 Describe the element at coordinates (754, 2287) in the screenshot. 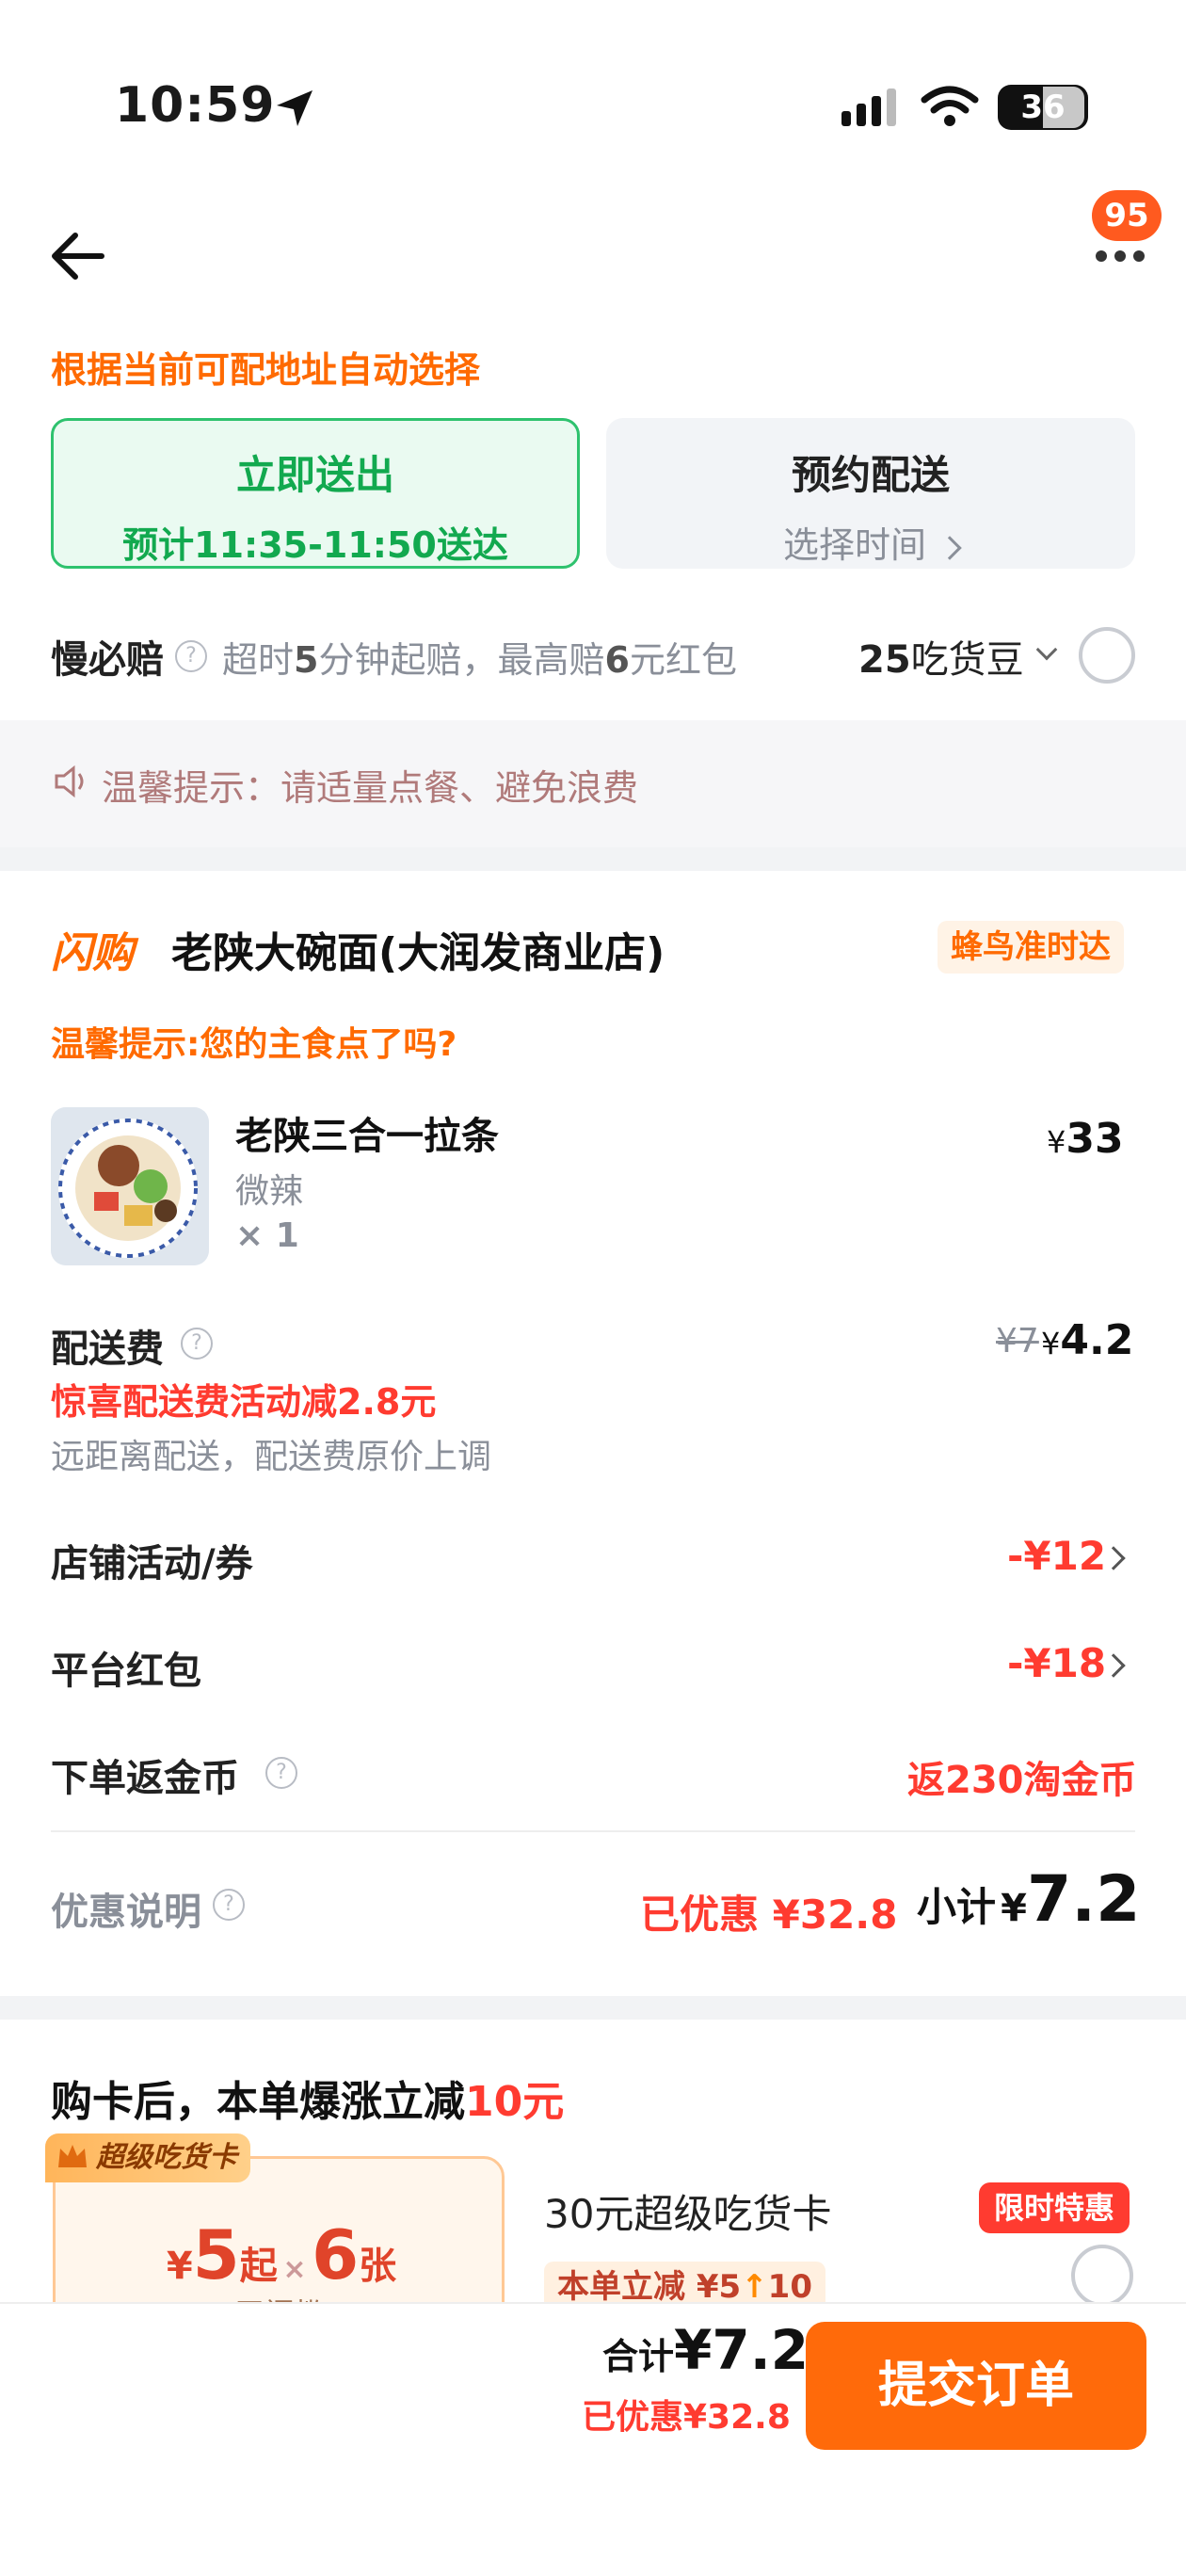

I see `up-arrow-icon: ↑` at that location.